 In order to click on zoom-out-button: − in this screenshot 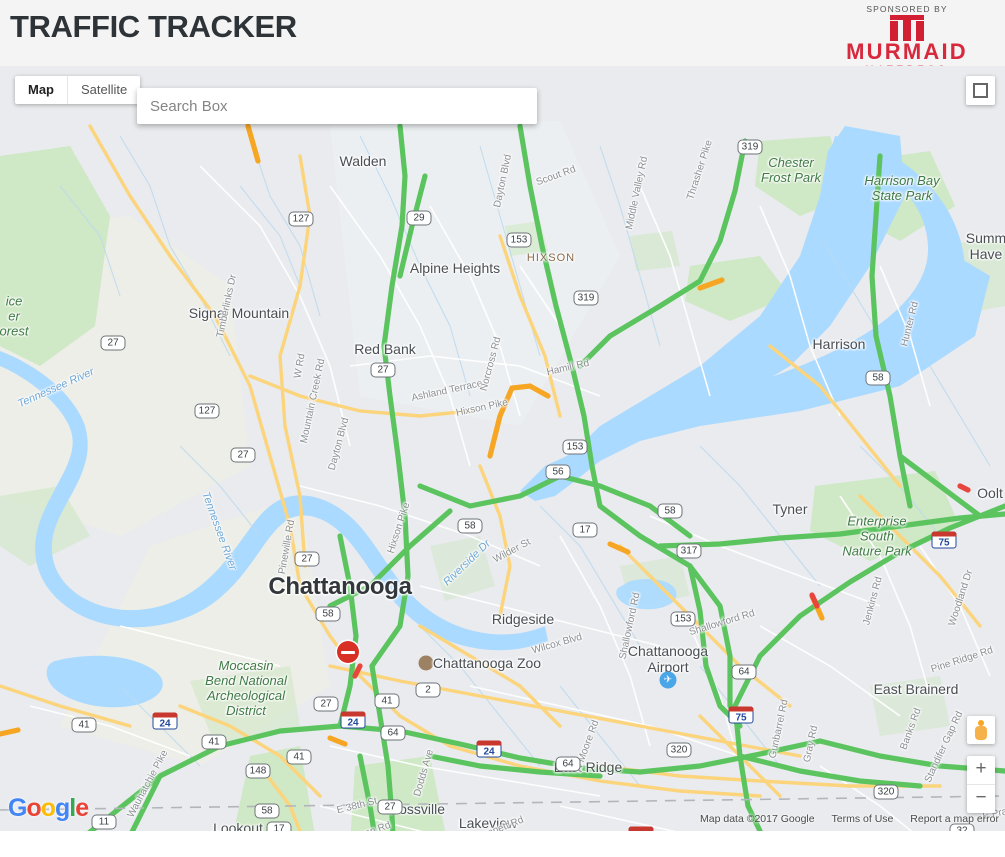, I will do `click(981, 798)`.